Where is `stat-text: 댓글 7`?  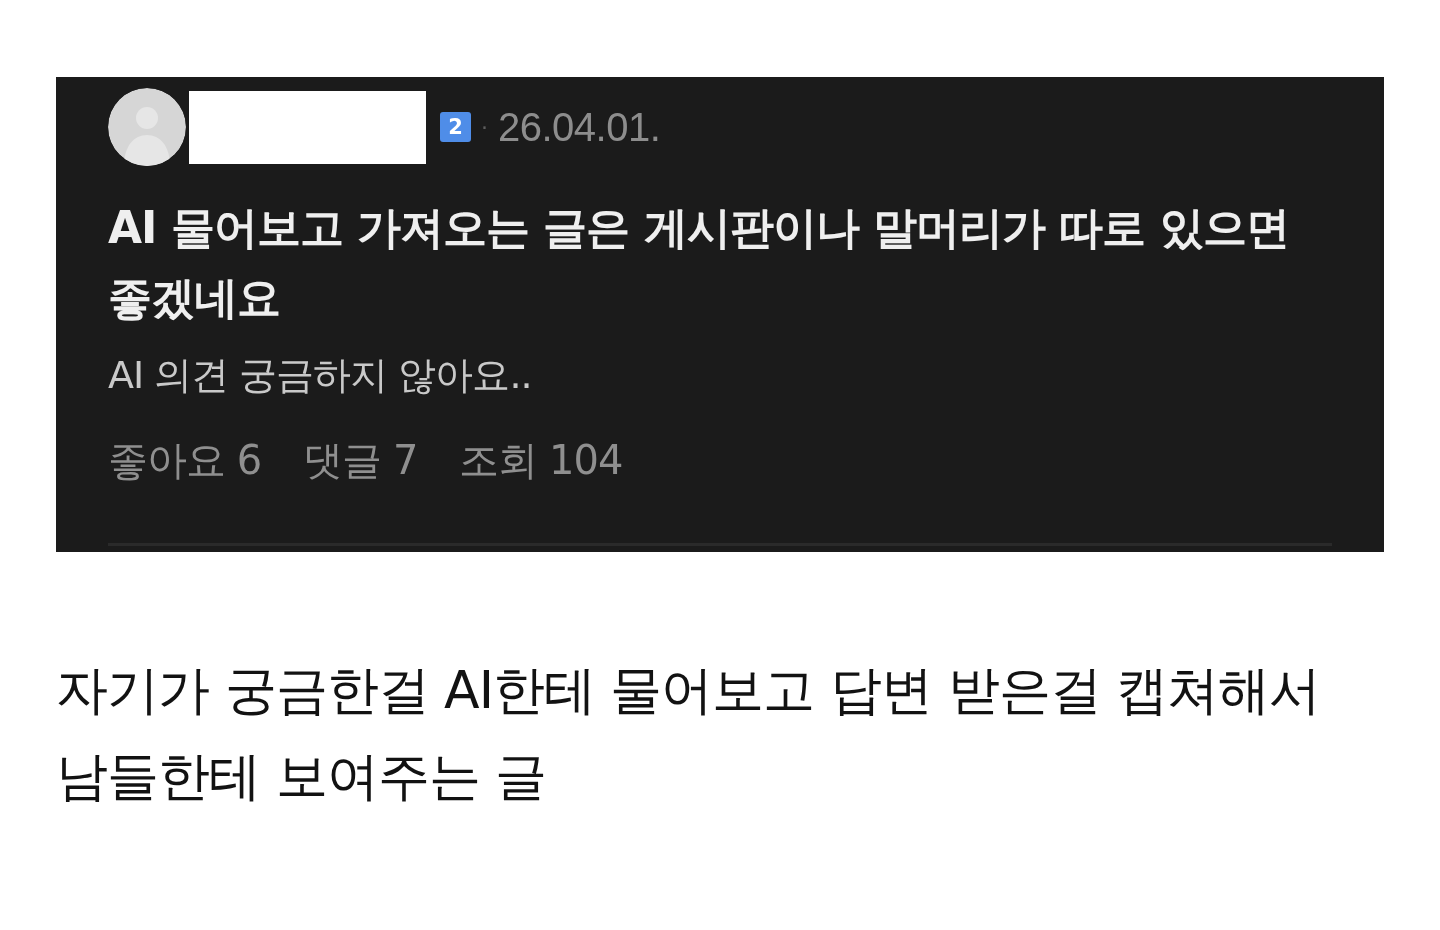 stat-text: 댓글 7 is located at coordinates (360, 460).